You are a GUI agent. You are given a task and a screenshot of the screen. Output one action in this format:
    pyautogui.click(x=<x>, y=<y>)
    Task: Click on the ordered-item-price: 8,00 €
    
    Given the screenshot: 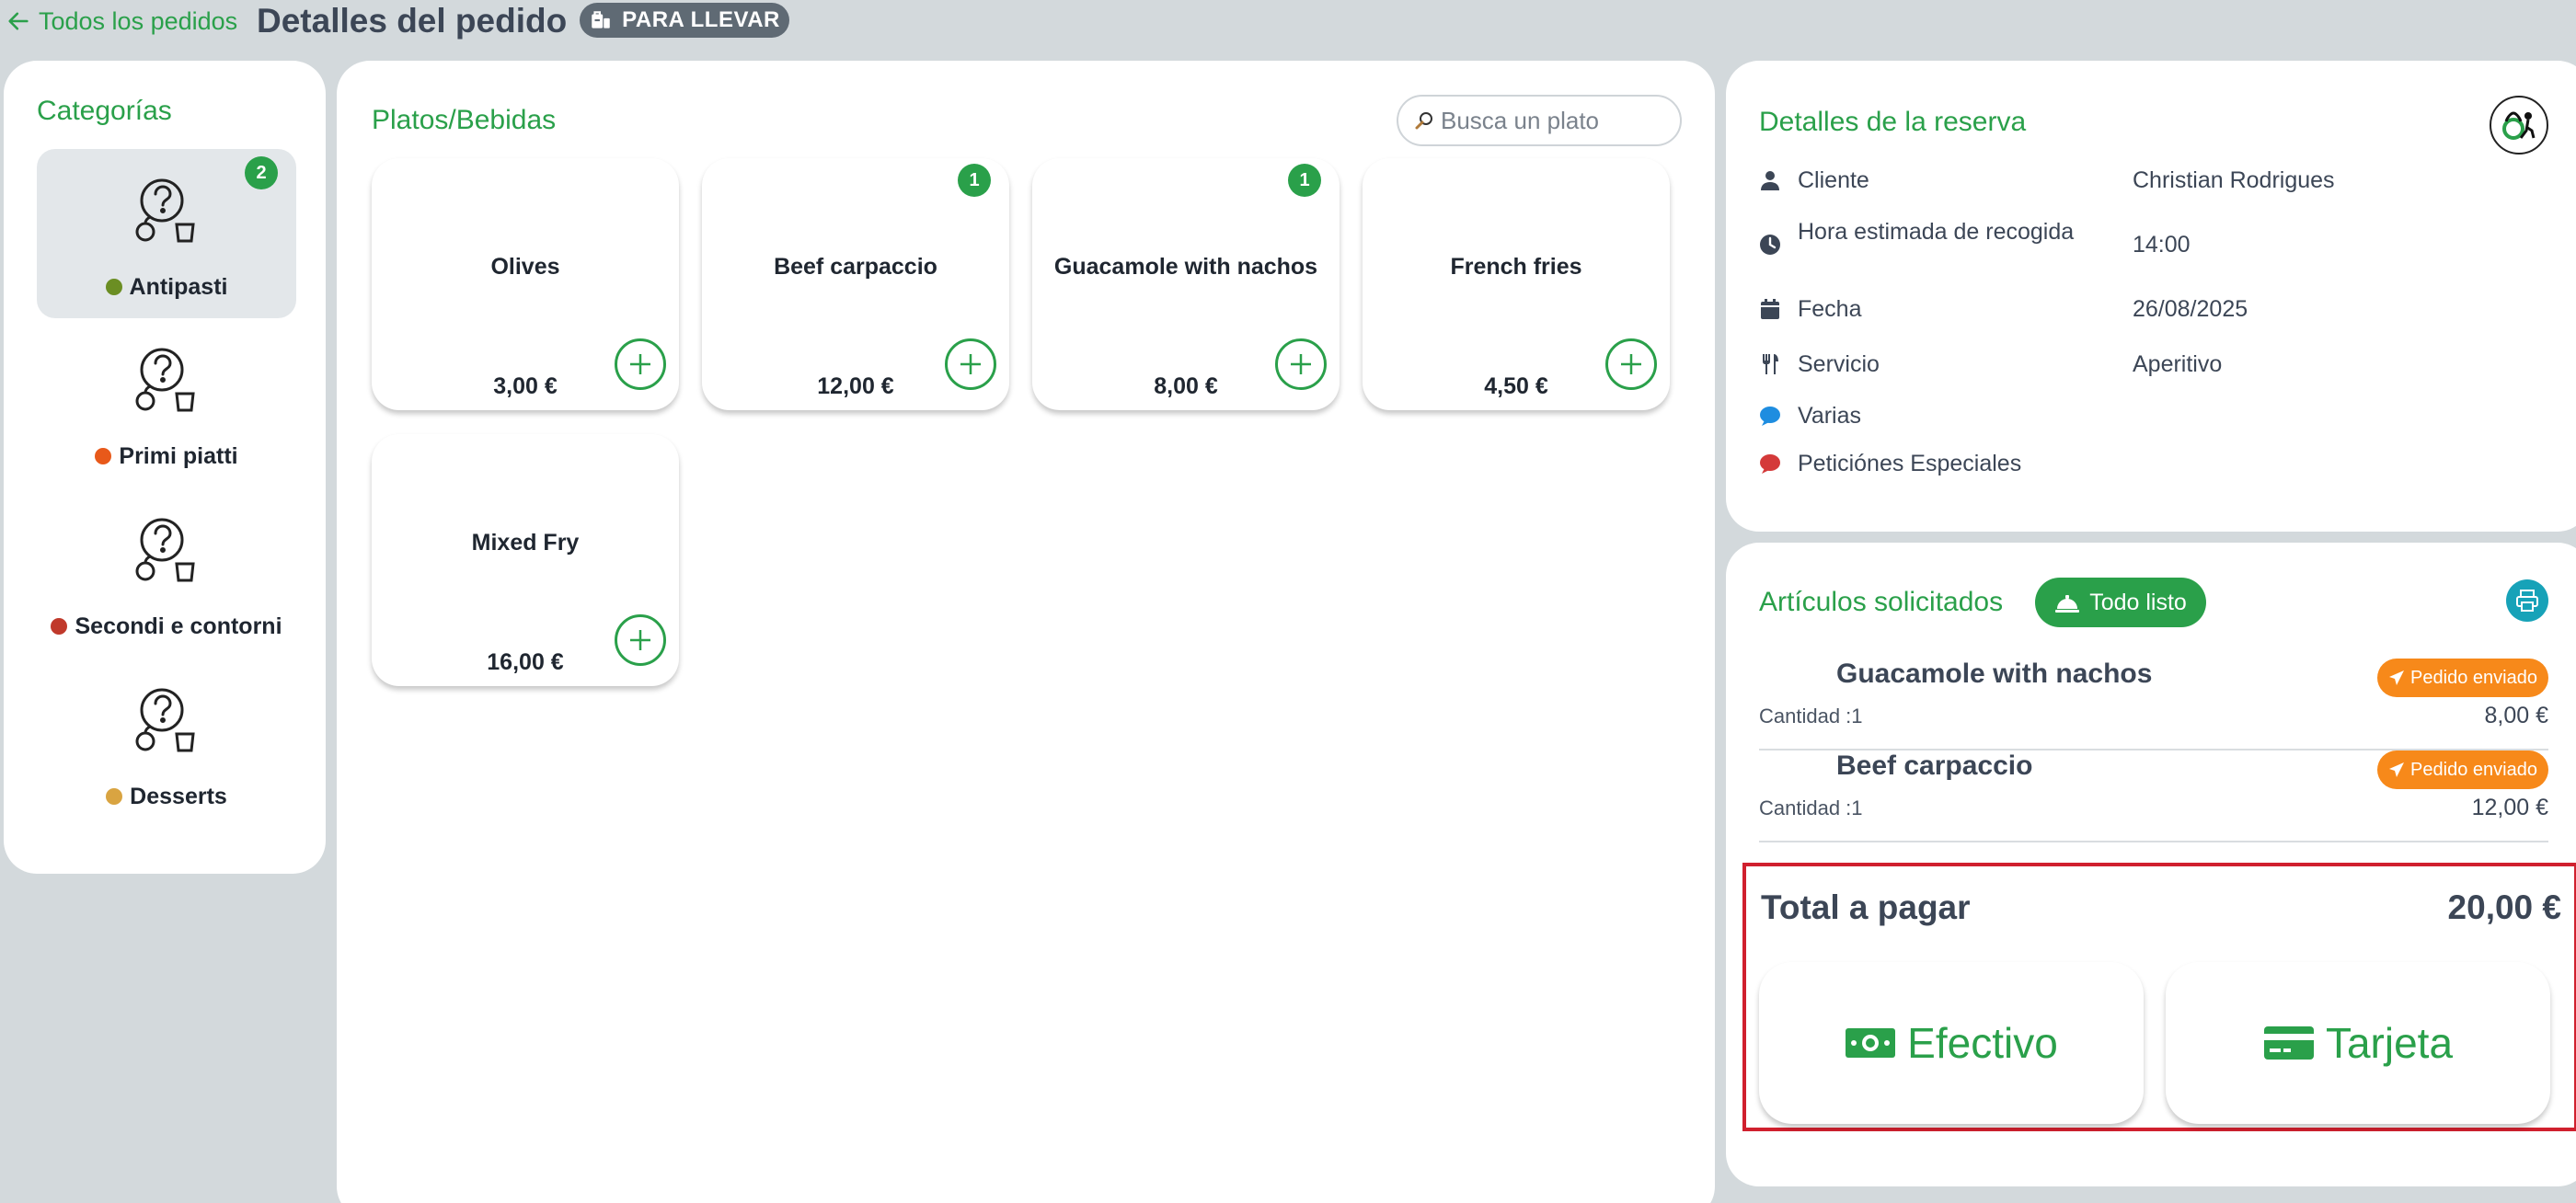 What is the action you would take?
    pyautogui.click(x=2516, y=715)
    